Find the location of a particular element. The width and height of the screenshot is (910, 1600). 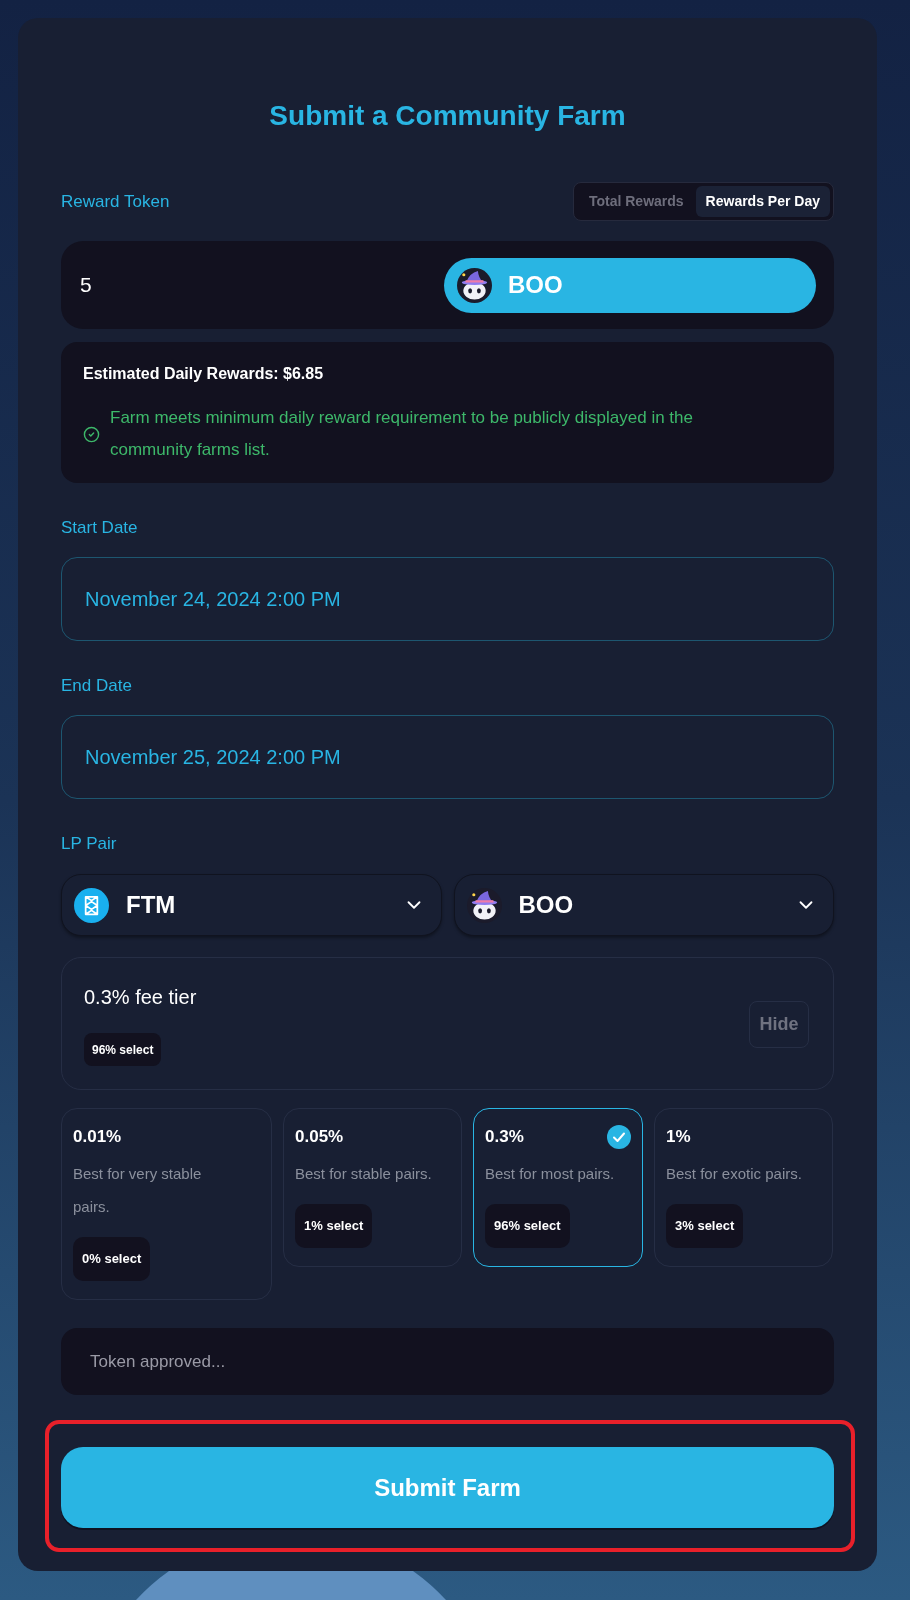

field-label: Reward Token is located at coordinates (115, 201).